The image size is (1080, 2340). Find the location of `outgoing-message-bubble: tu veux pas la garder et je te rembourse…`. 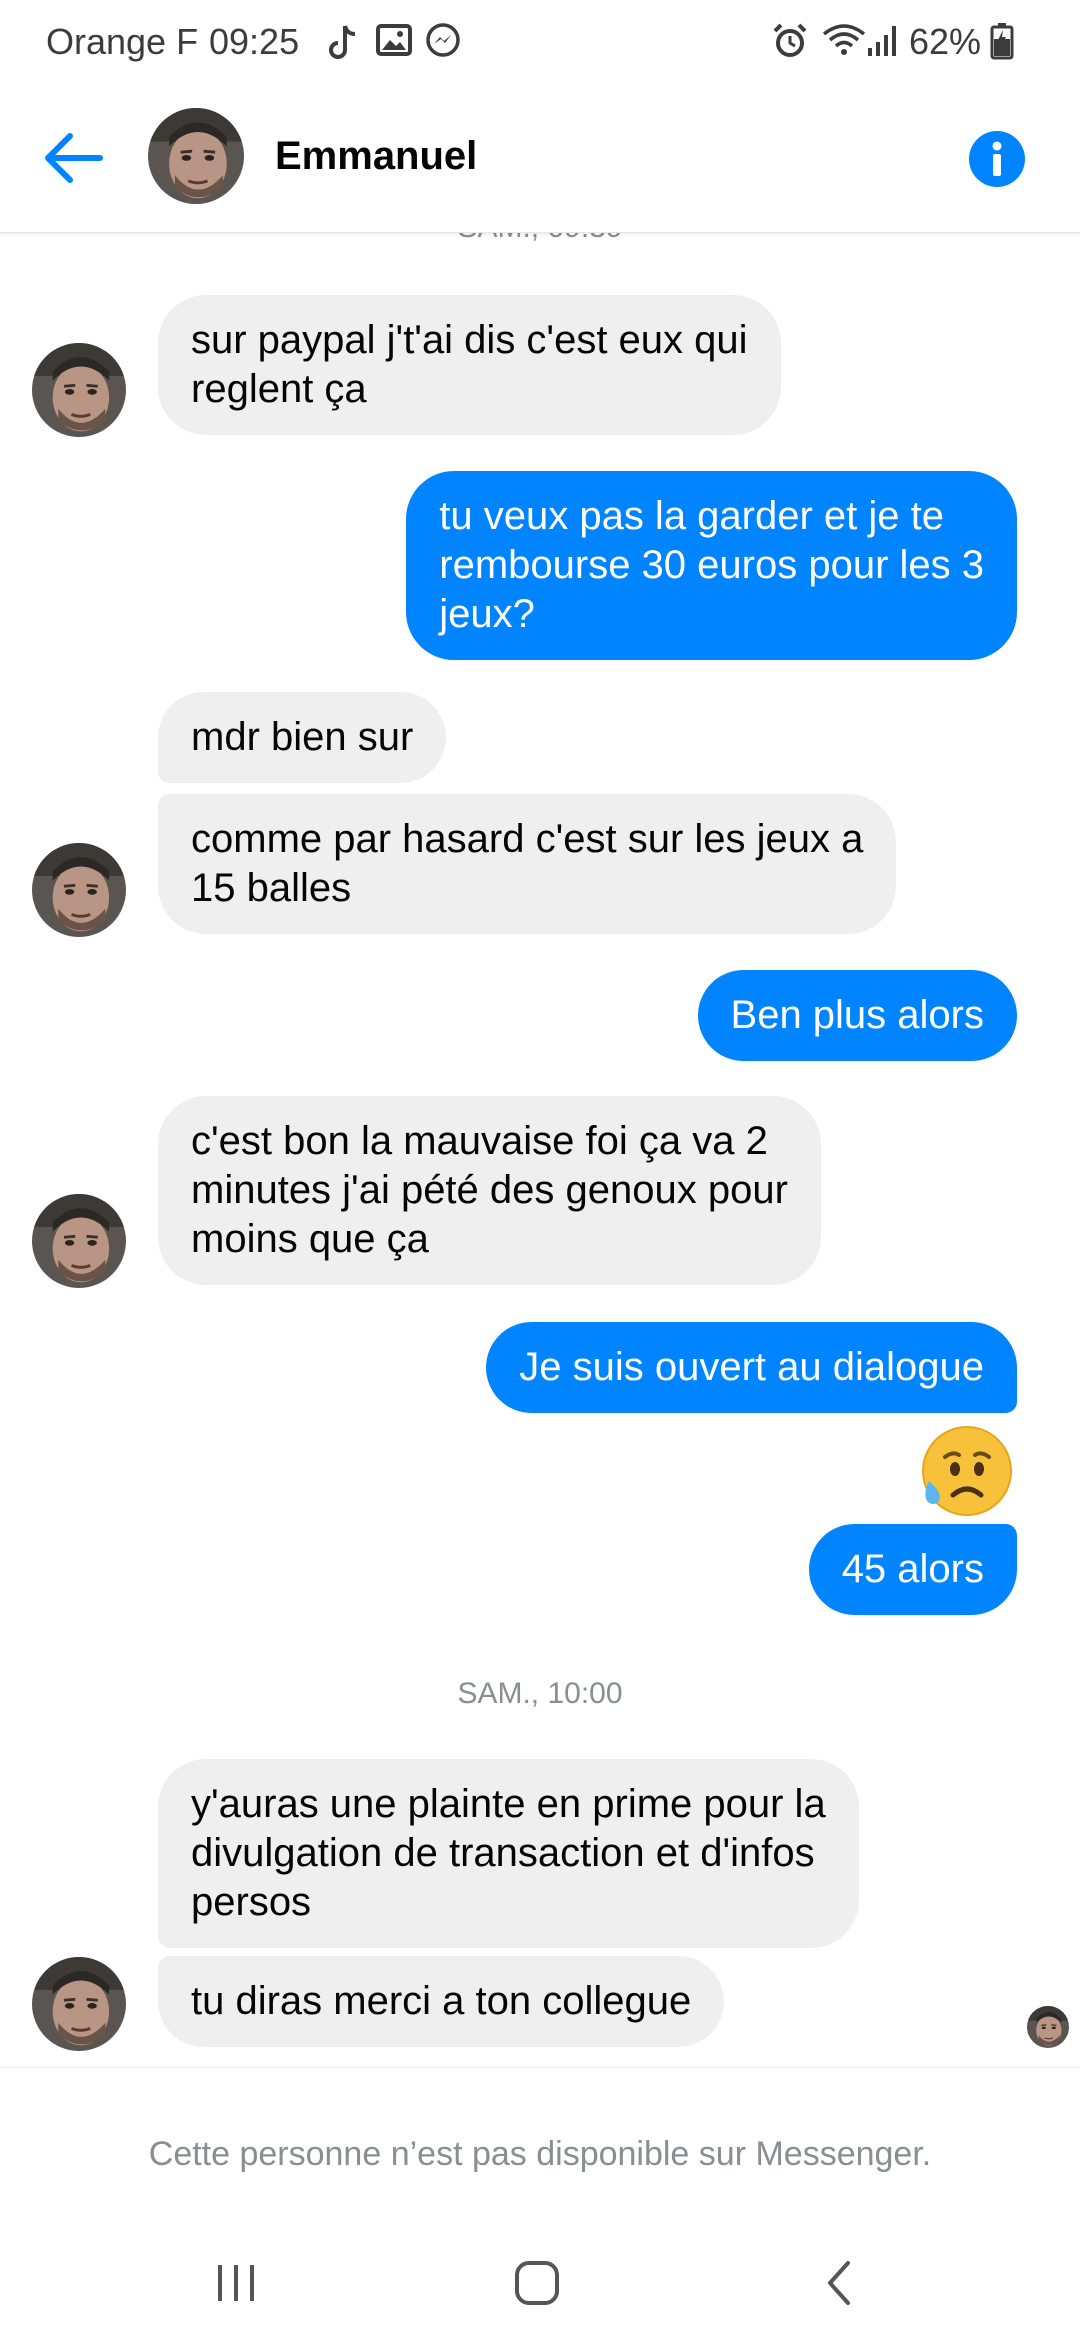

outgoing-message-bubble: tu veux pas la garder et je te rembourse… is located at coordinates (711, 565).